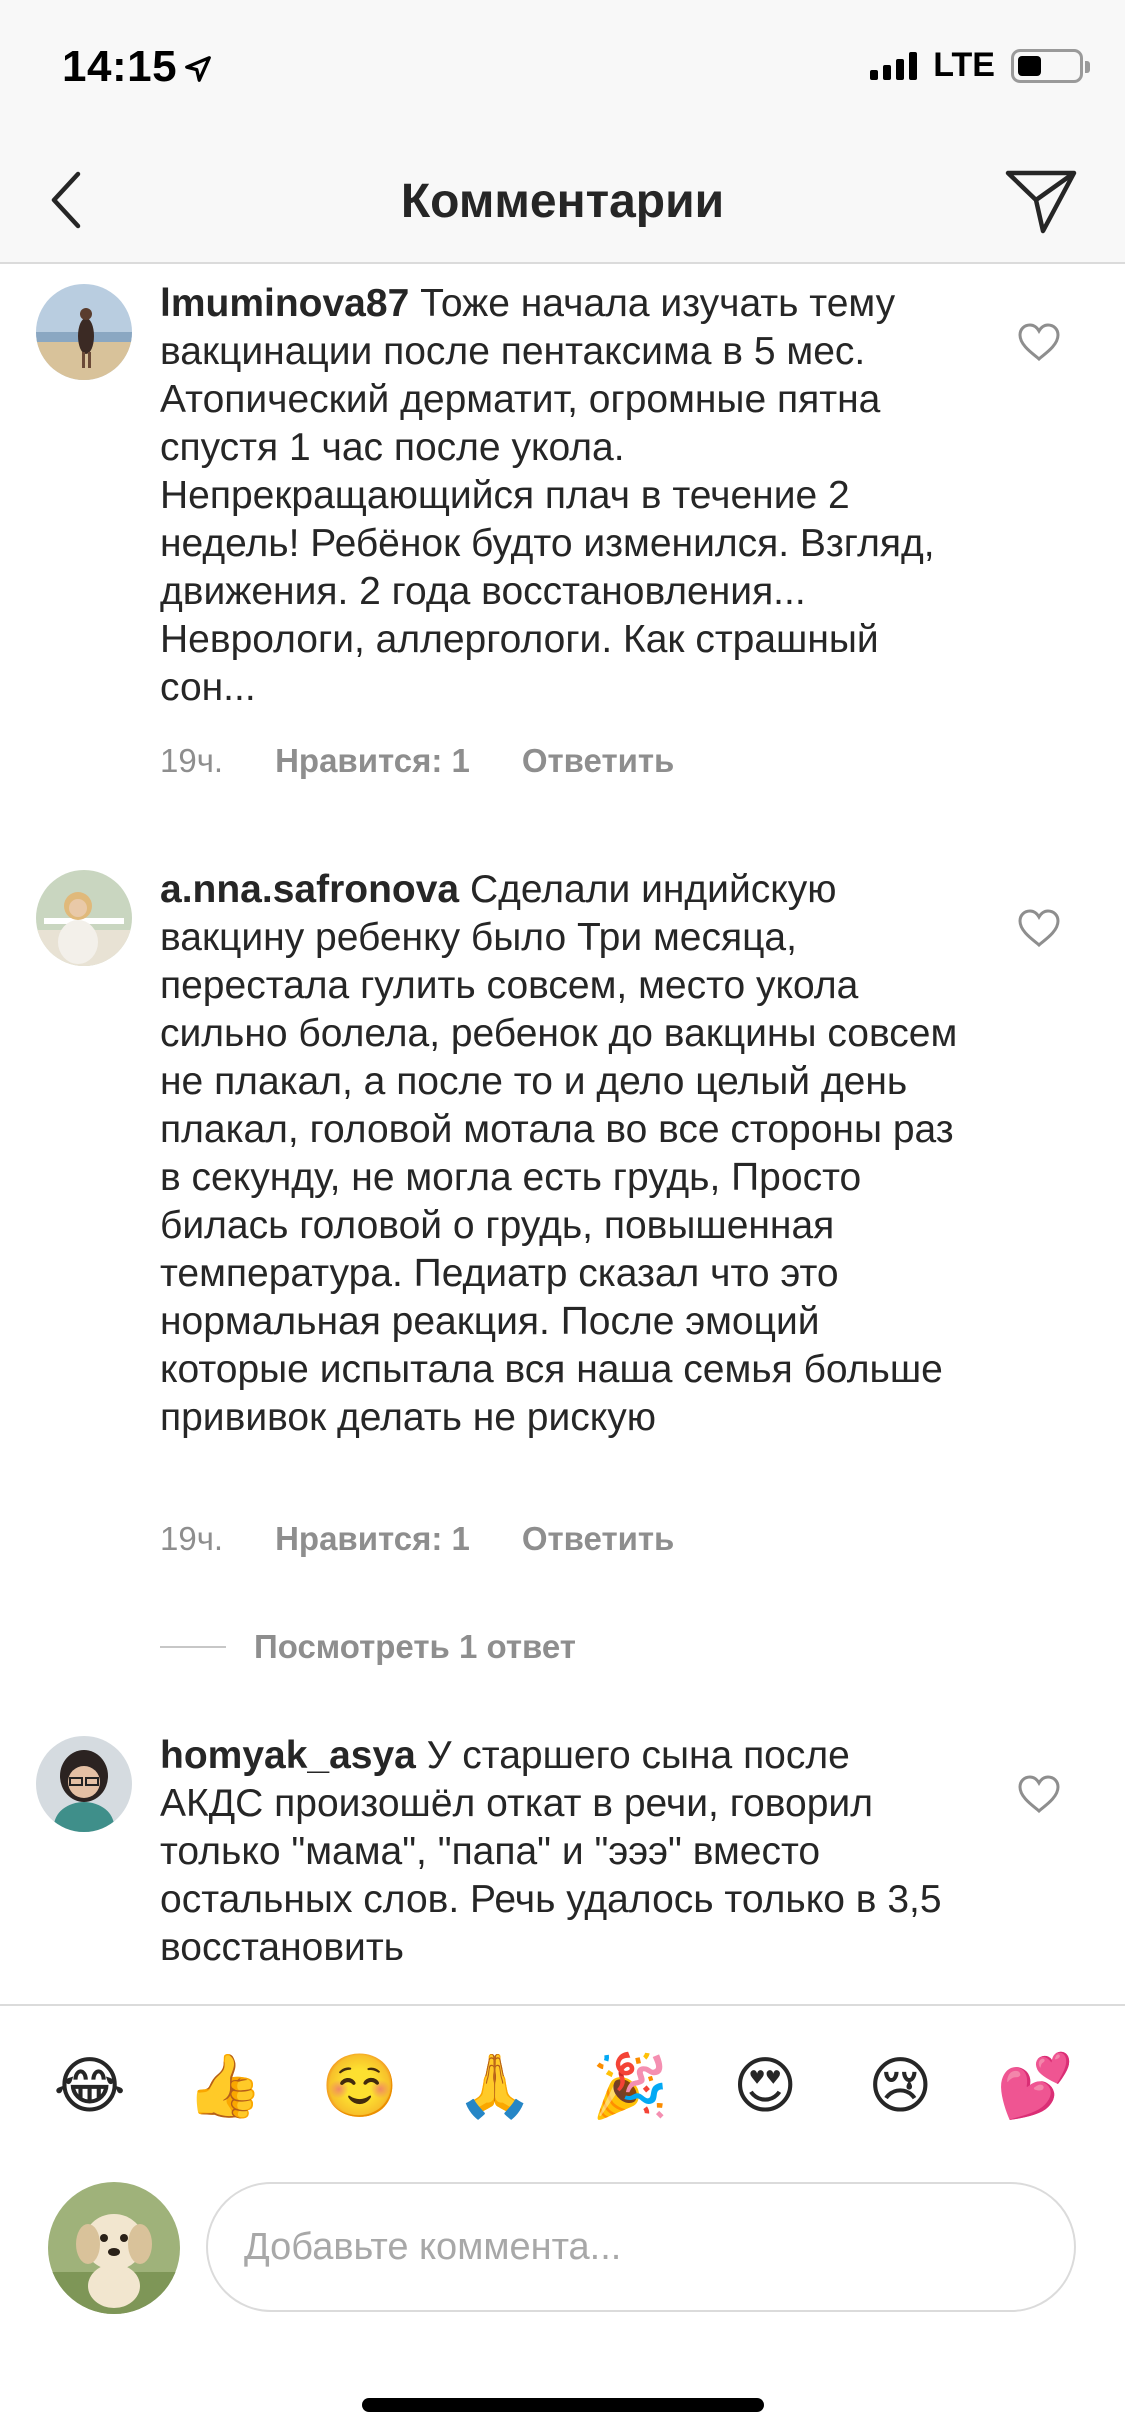 Image resolution: width=1125 pixels, height=2436 pixels. Describe the element at coordinates (900, 2087) in the screenshot. I see `emoji-cry-button: 😢` at that location.